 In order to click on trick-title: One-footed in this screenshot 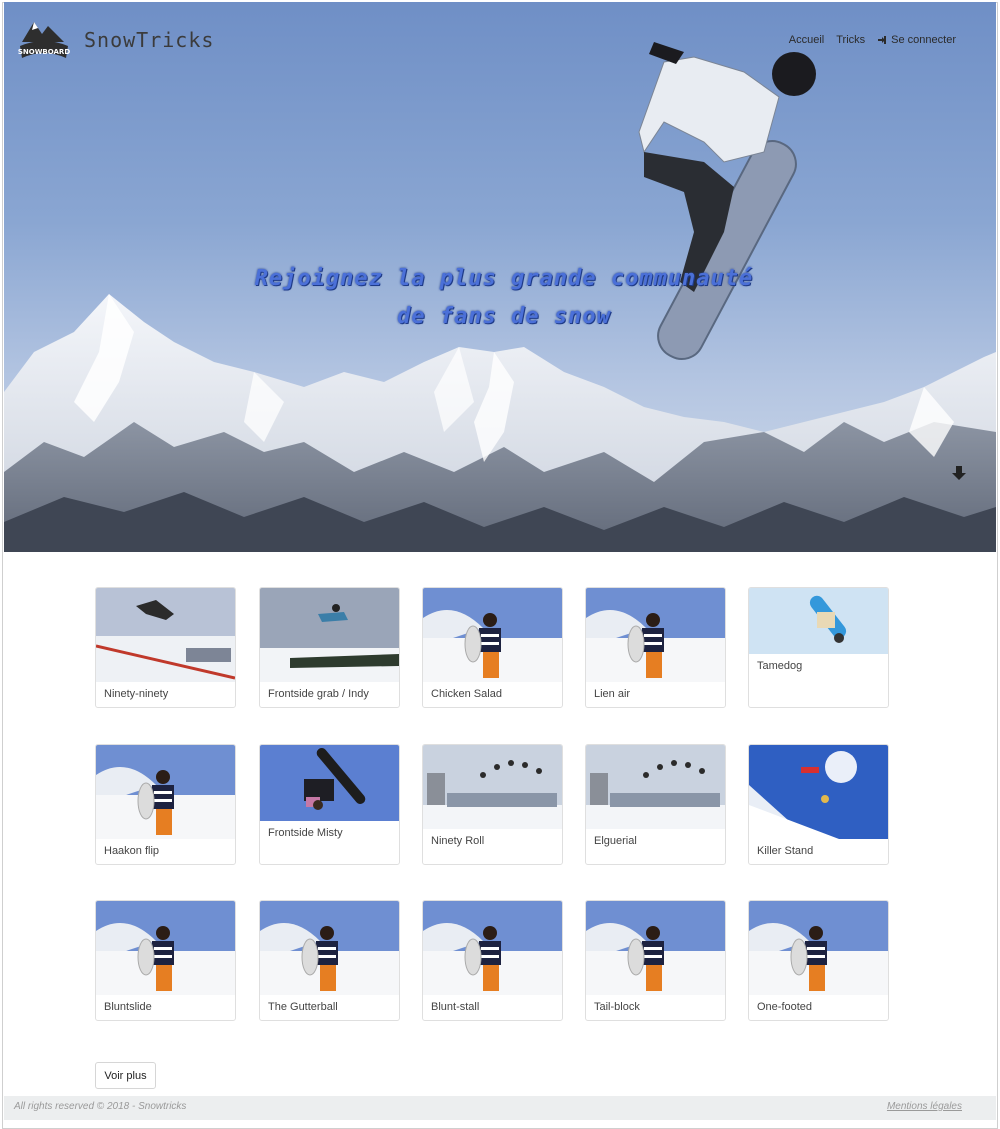, I will do `click(785, 1007)`.